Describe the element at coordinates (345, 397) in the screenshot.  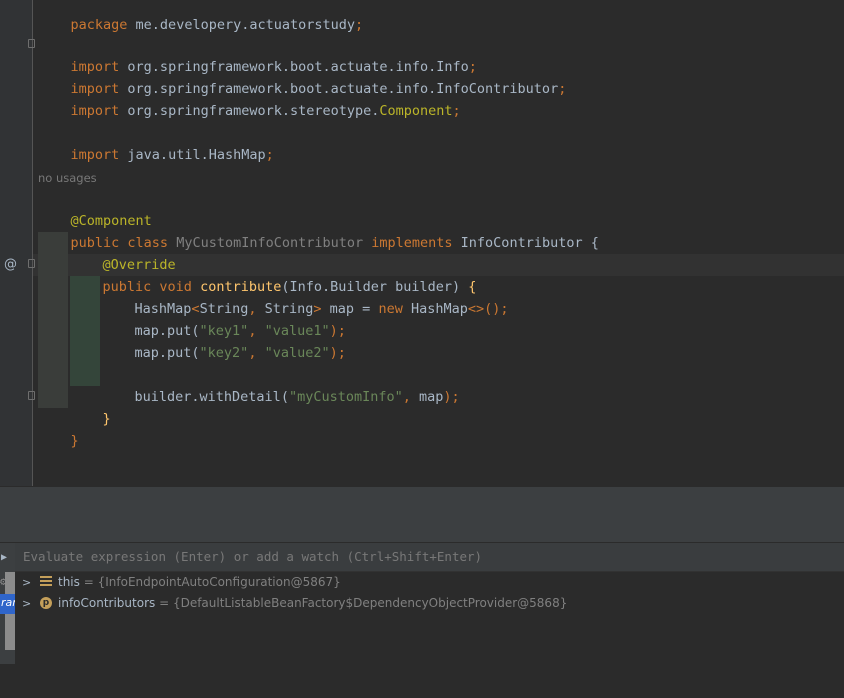
I see `string-literal: "myCustomInfo"` at that location.